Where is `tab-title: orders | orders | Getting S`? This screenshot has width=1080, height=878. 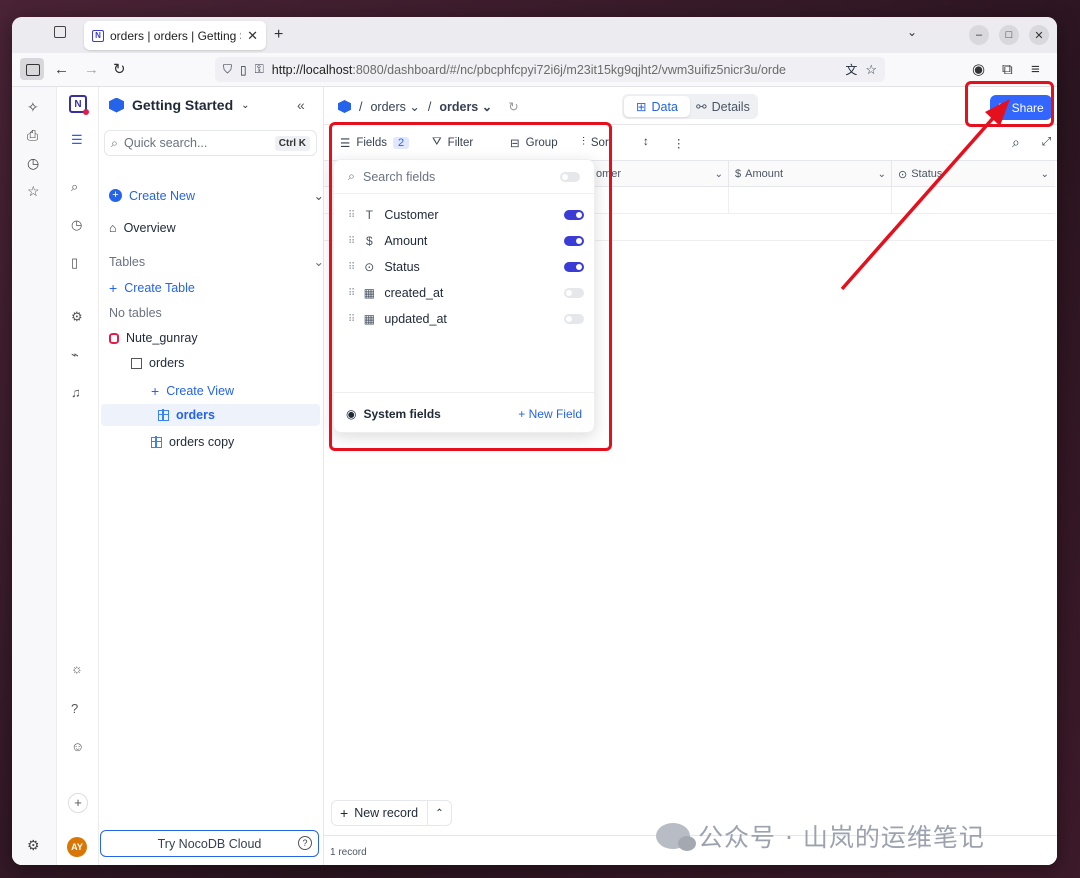 tab-title: orders | orders | Getting S is located at coordinates (176, 35).